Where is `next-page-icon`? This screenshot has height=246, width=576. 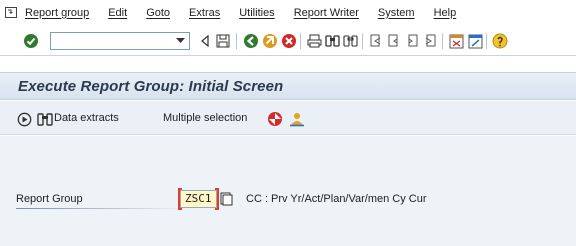 next-page-icon is located at coordinates (412, 41).